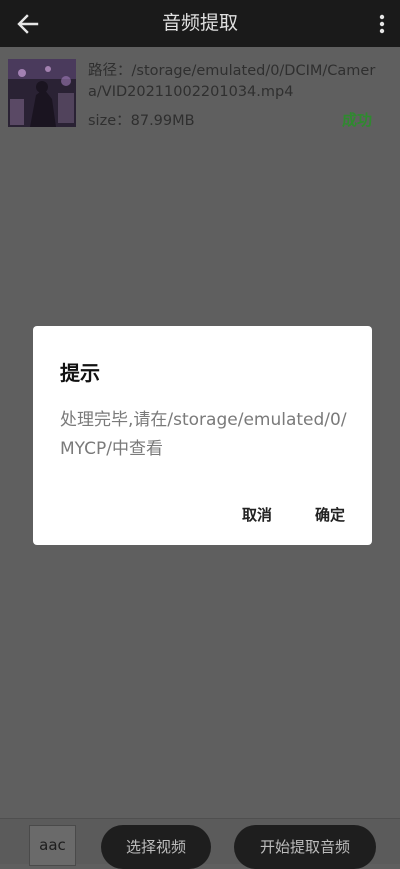  I want to click on video-thumbnail, so click(42, 93).